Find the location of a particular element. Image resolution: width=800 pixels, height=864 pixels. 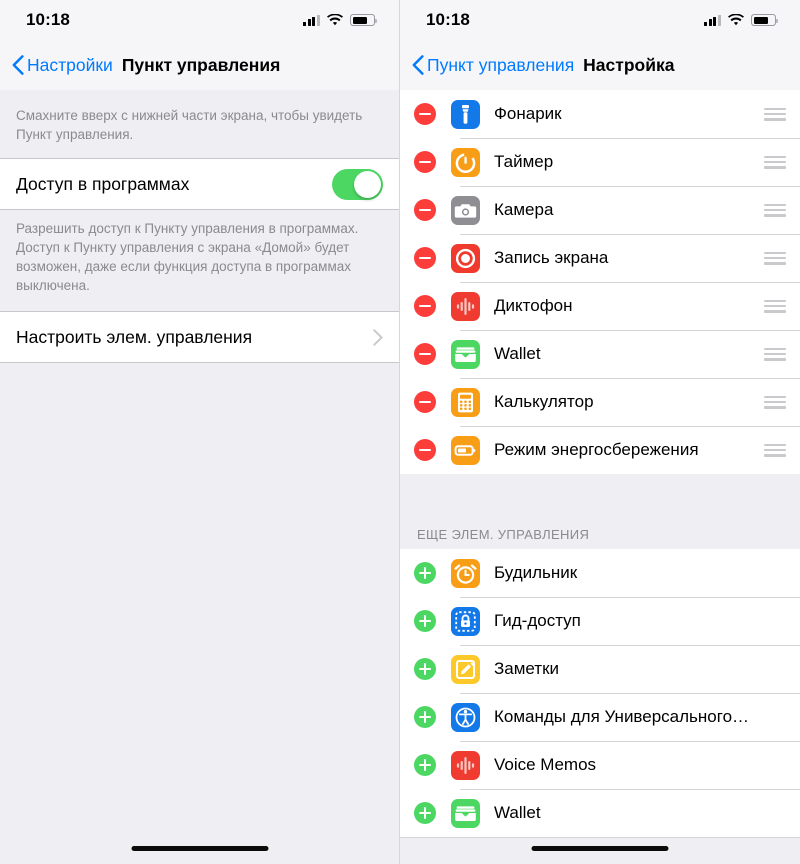

more-controls-section-header: ЕЩЕ ЭЛЕМ. УПРАВЛЕНИЯ is located at coordinates (600, 524).